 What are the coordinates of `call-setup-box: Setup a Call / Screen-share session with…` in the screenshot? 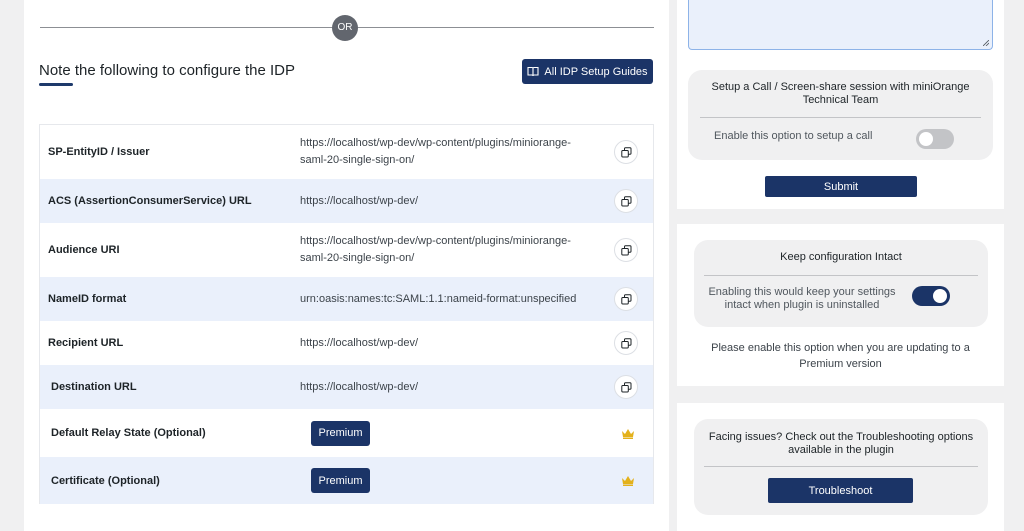 It's located at (840, 115).